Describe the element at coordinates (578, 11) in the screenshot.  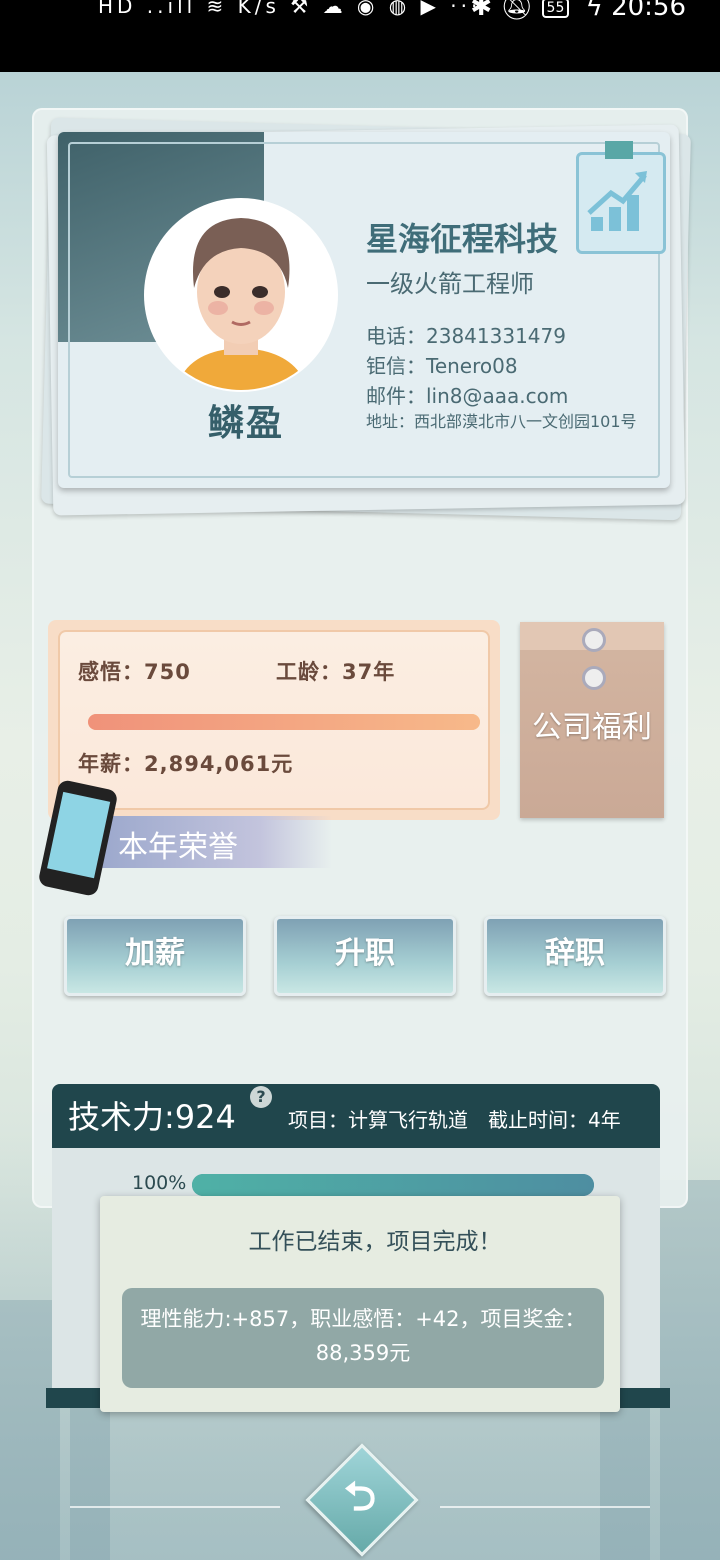
I see `status-right: ✱ 🔕︎ 55 ϟ 20:56` at that location.